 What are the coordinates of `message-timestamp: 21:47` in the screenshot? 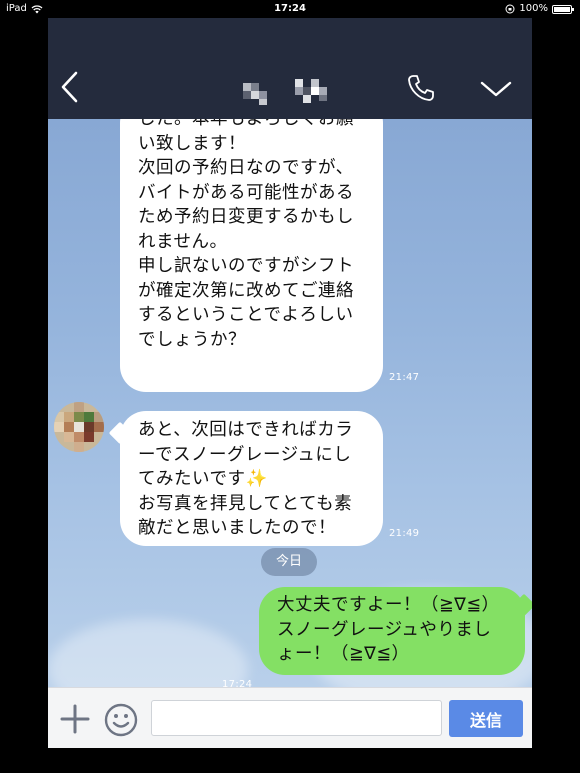 It's located at (404, 377).